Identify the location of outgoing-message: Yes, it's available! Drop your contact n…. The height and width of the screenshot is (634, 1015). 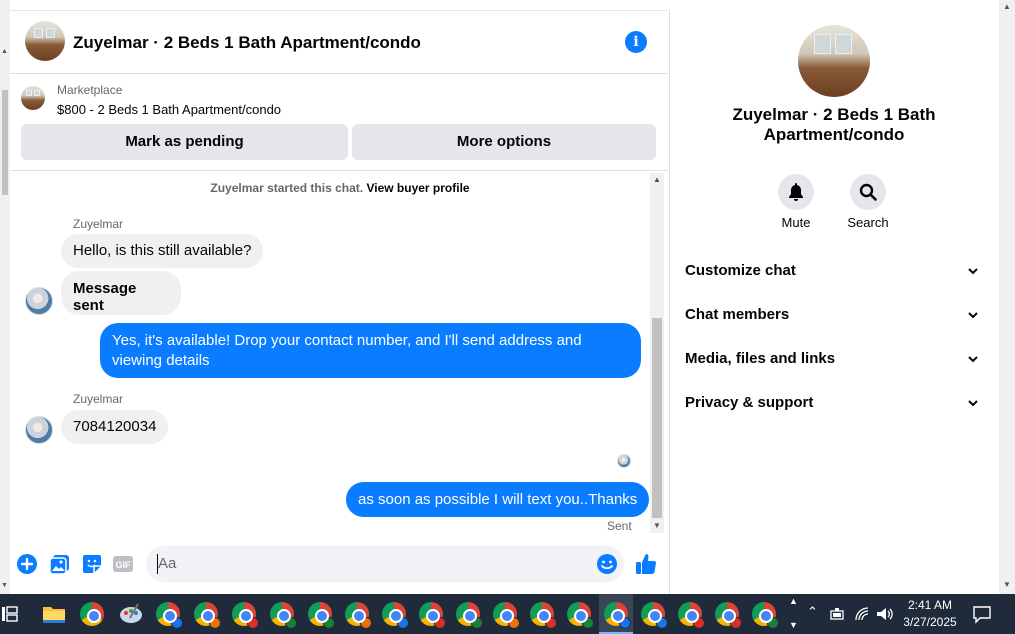
(370, 350).